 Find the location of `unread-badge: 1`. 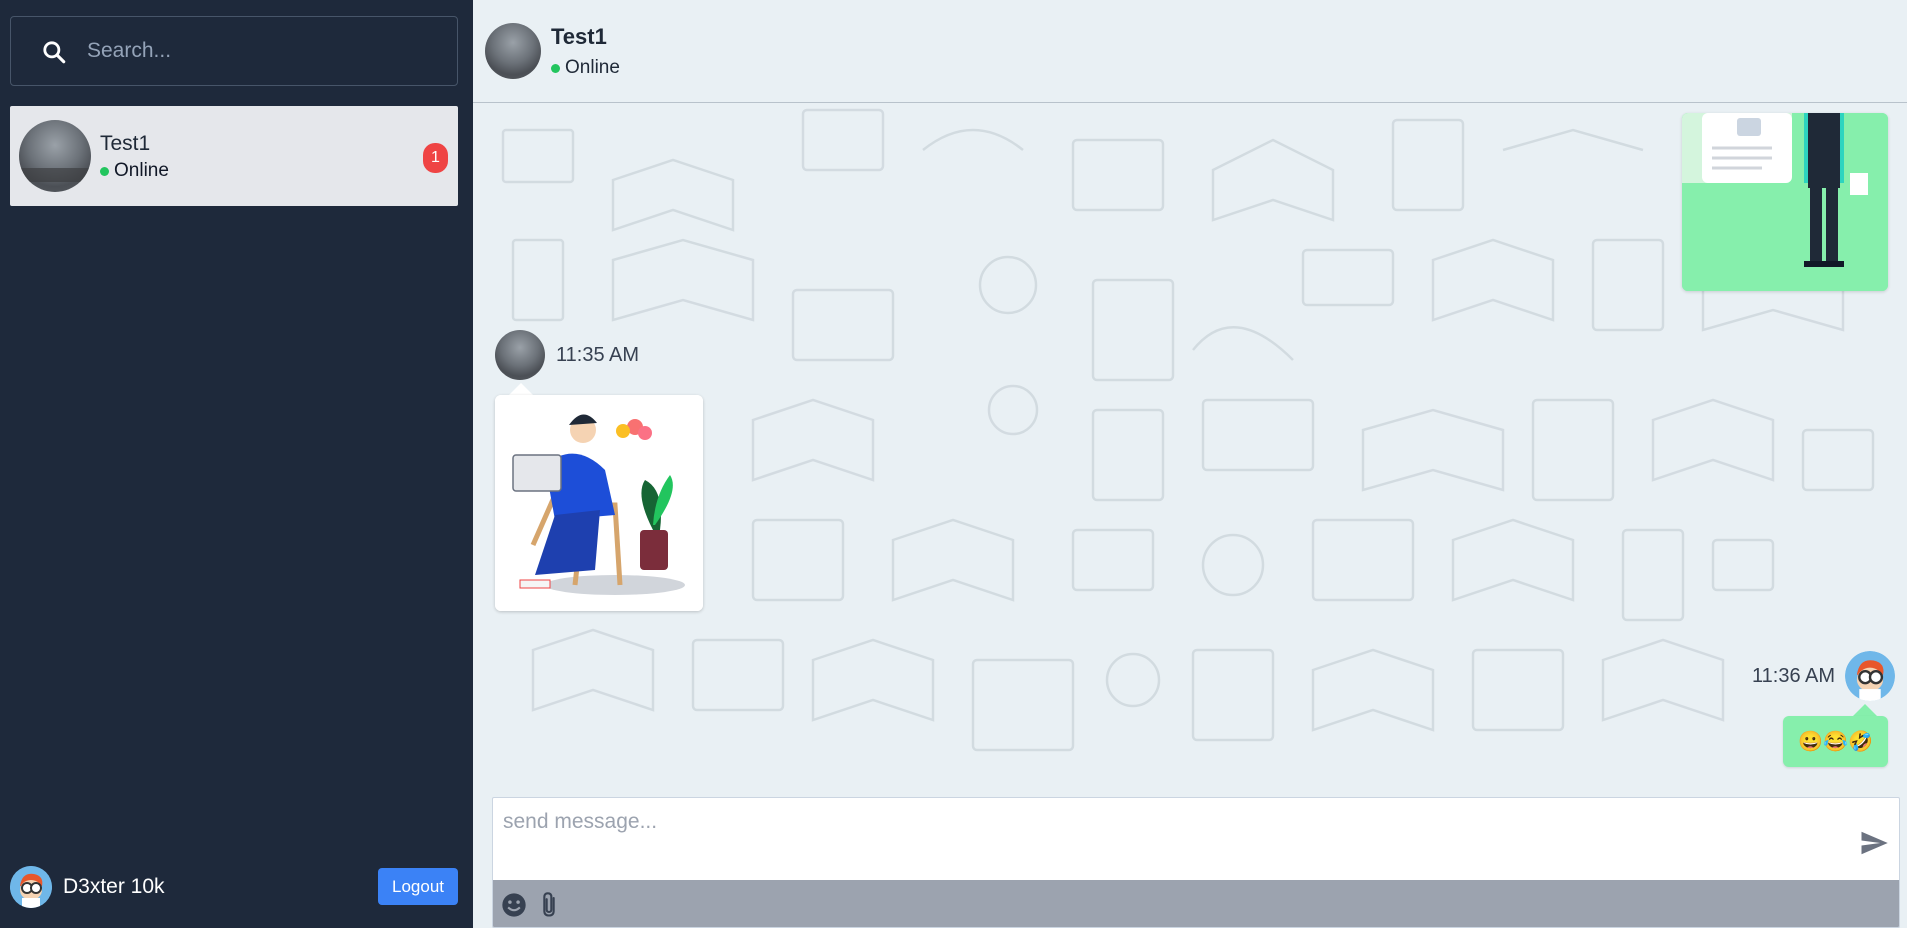

unread-badge: 1 is located at coordinates (435, 158).